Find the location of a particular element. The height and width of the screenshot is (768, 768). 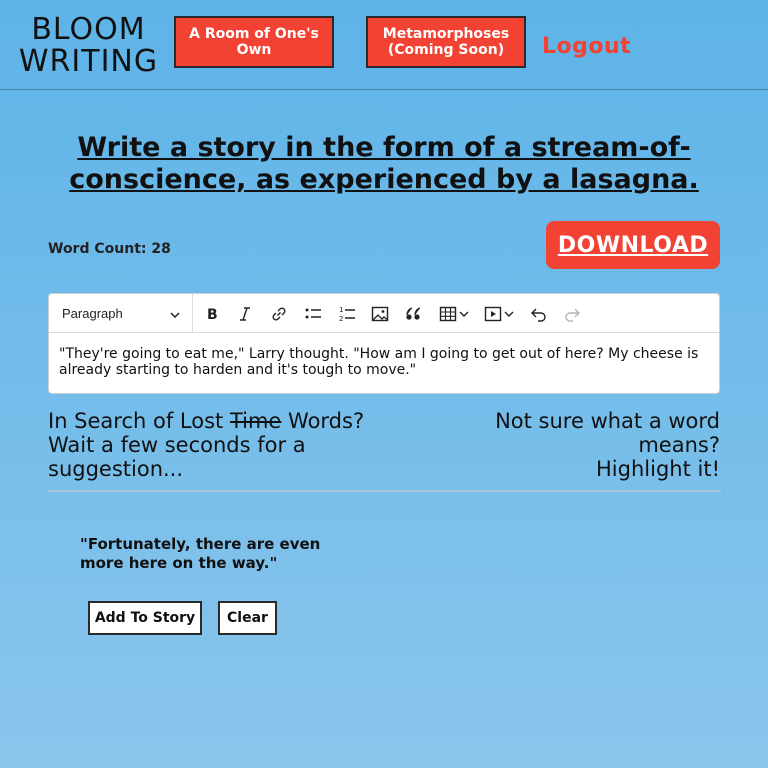

redo-icon is located at coordinates (572, 314).